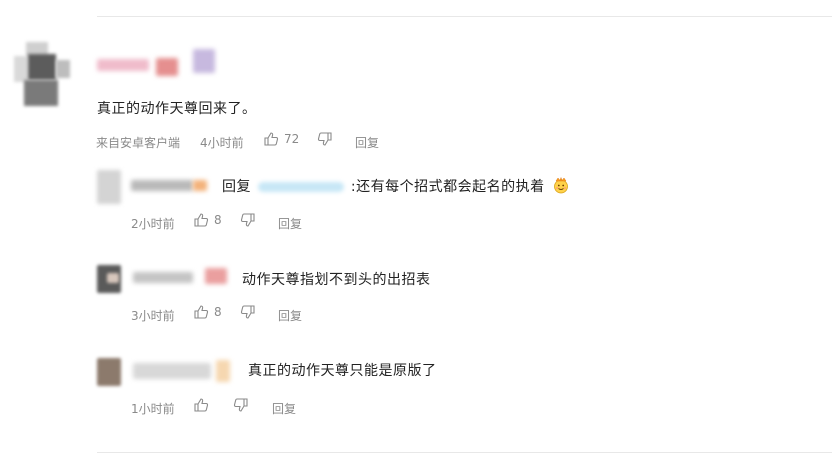 The image size is (832, 455). What do you see at coordinates (153, 224) in the screenshot?
I see `reply-time: 2小时前` at bounding box center [153, 224].